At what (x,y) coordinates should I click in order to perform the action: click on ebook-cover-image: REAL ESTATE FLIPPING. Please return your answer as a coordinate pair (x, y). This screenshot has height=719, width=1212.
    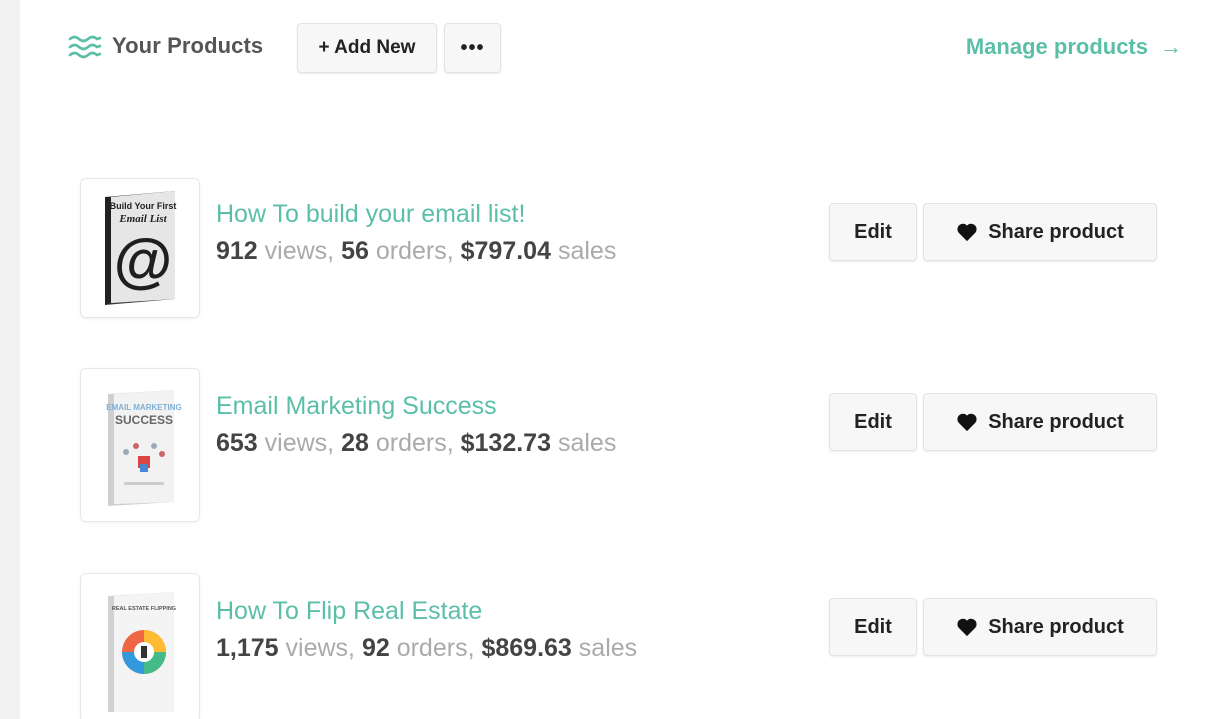
    Looking at the image, I should click on (142, 652).